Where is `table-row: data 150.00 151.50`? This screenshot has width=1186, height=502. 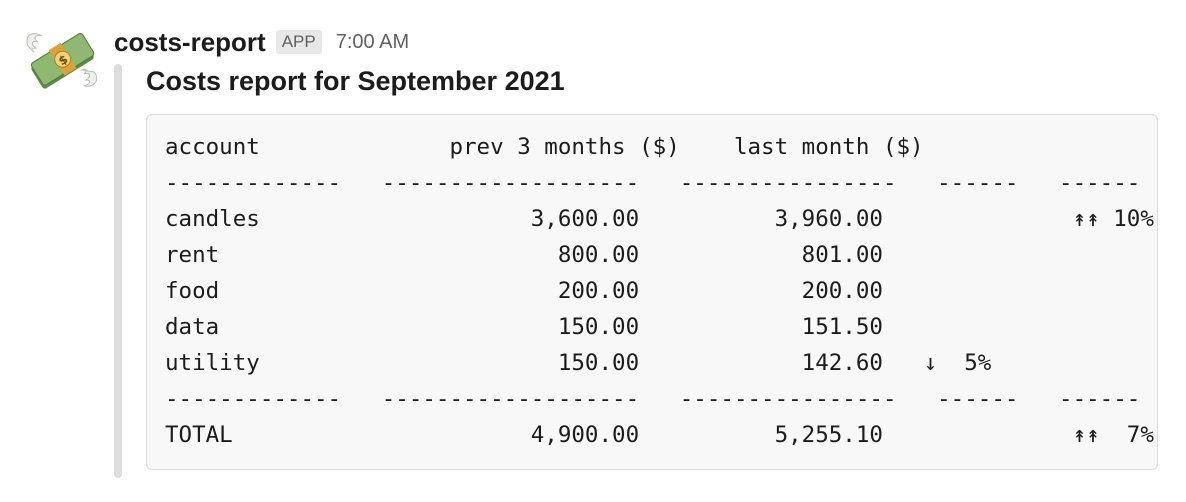
table-row: data 150.00 151.50 is located at coordinates (524, 327).